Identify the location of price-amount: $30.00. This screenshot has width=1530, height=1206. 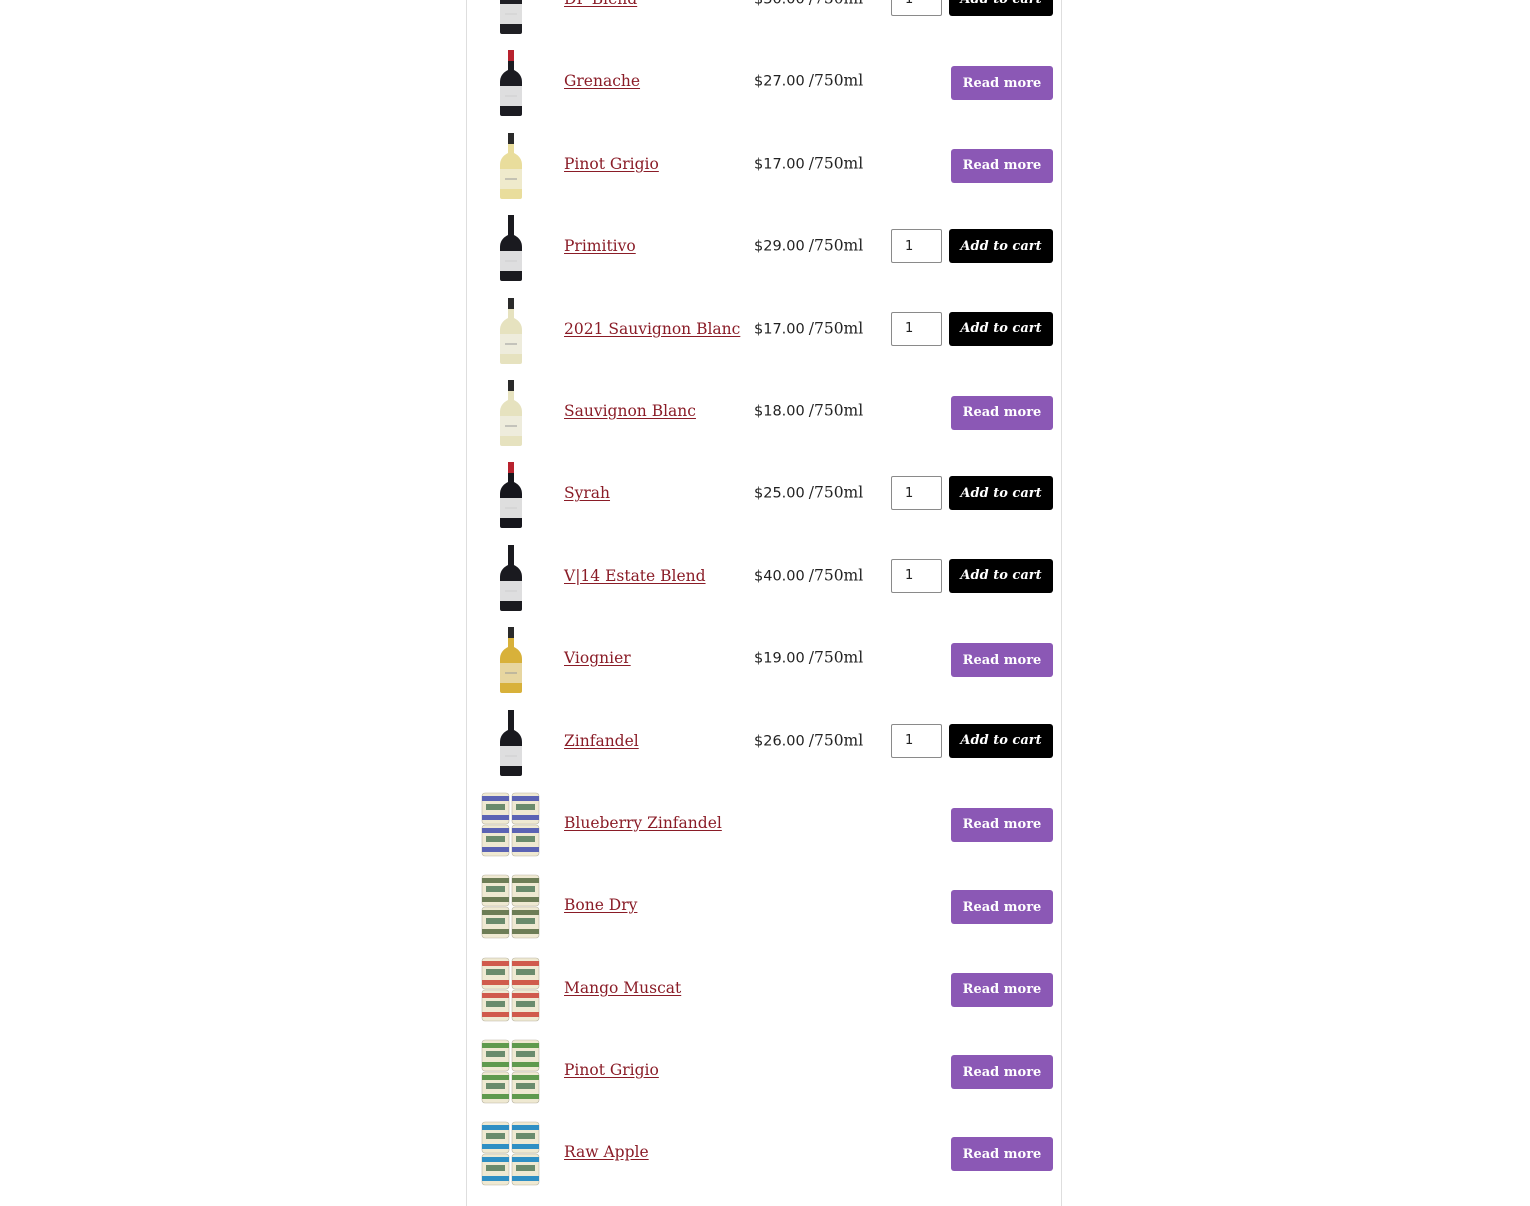
(779, 4).